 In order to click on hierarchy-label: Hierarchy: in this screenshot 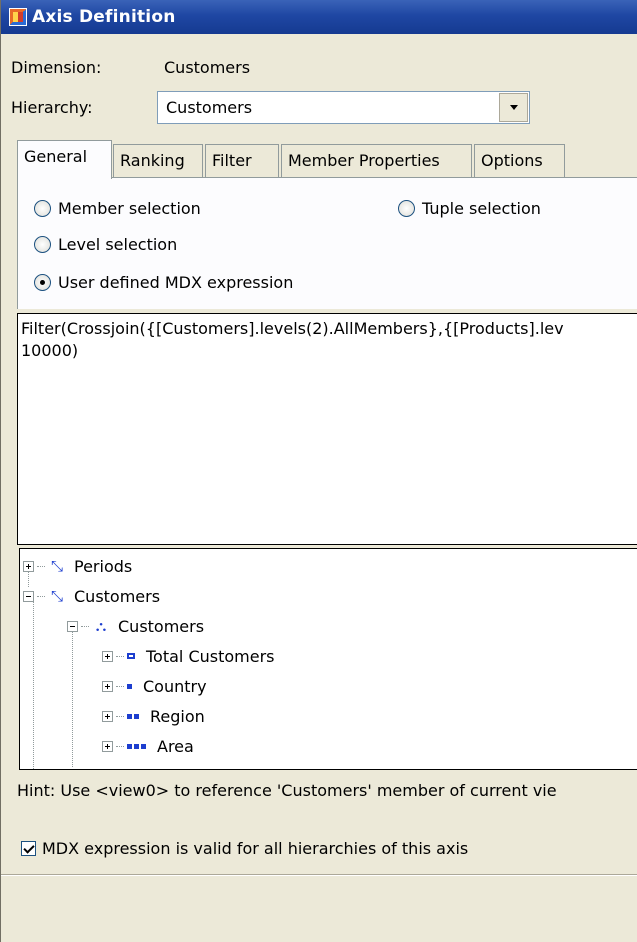, I will do `click(52, 107)`.